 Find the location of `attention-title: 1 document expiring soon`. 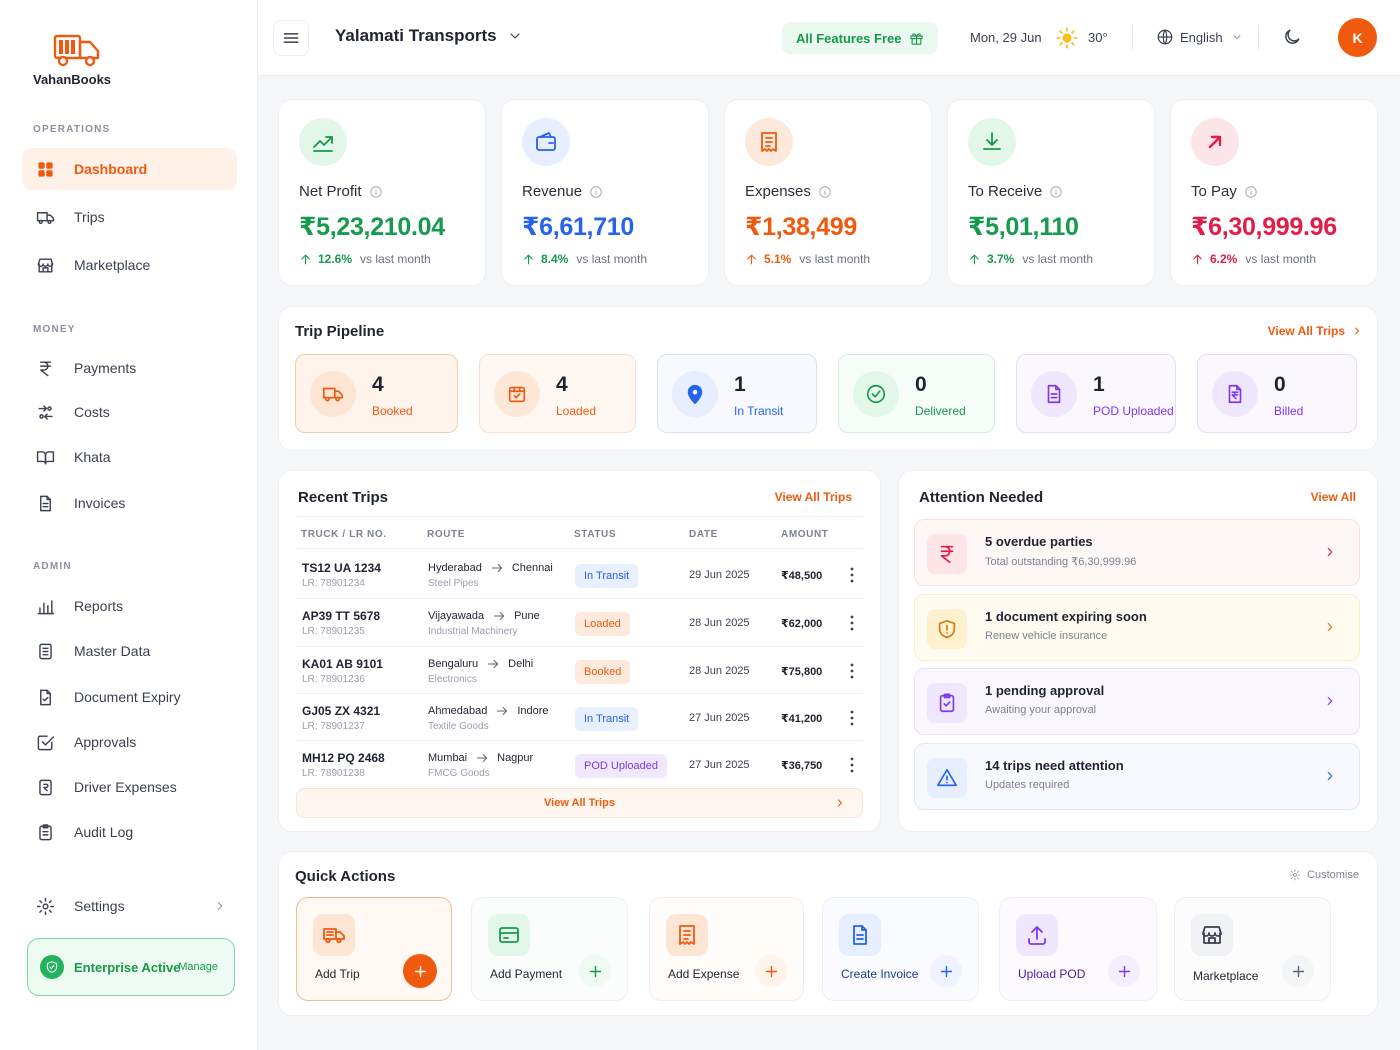

attention-title: 1 document expiring soon is located at coordinates (1066, 616).